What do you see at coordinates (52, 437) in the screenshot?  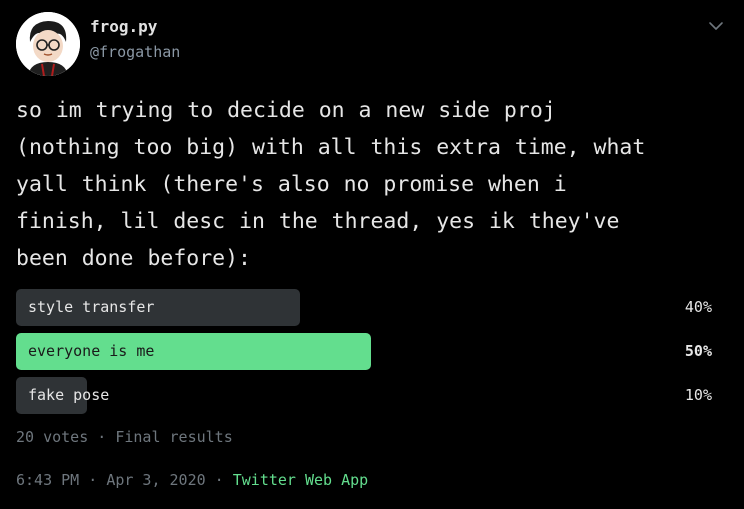 I see `vote-count: 20 votes` at bounding box center [52, 437].